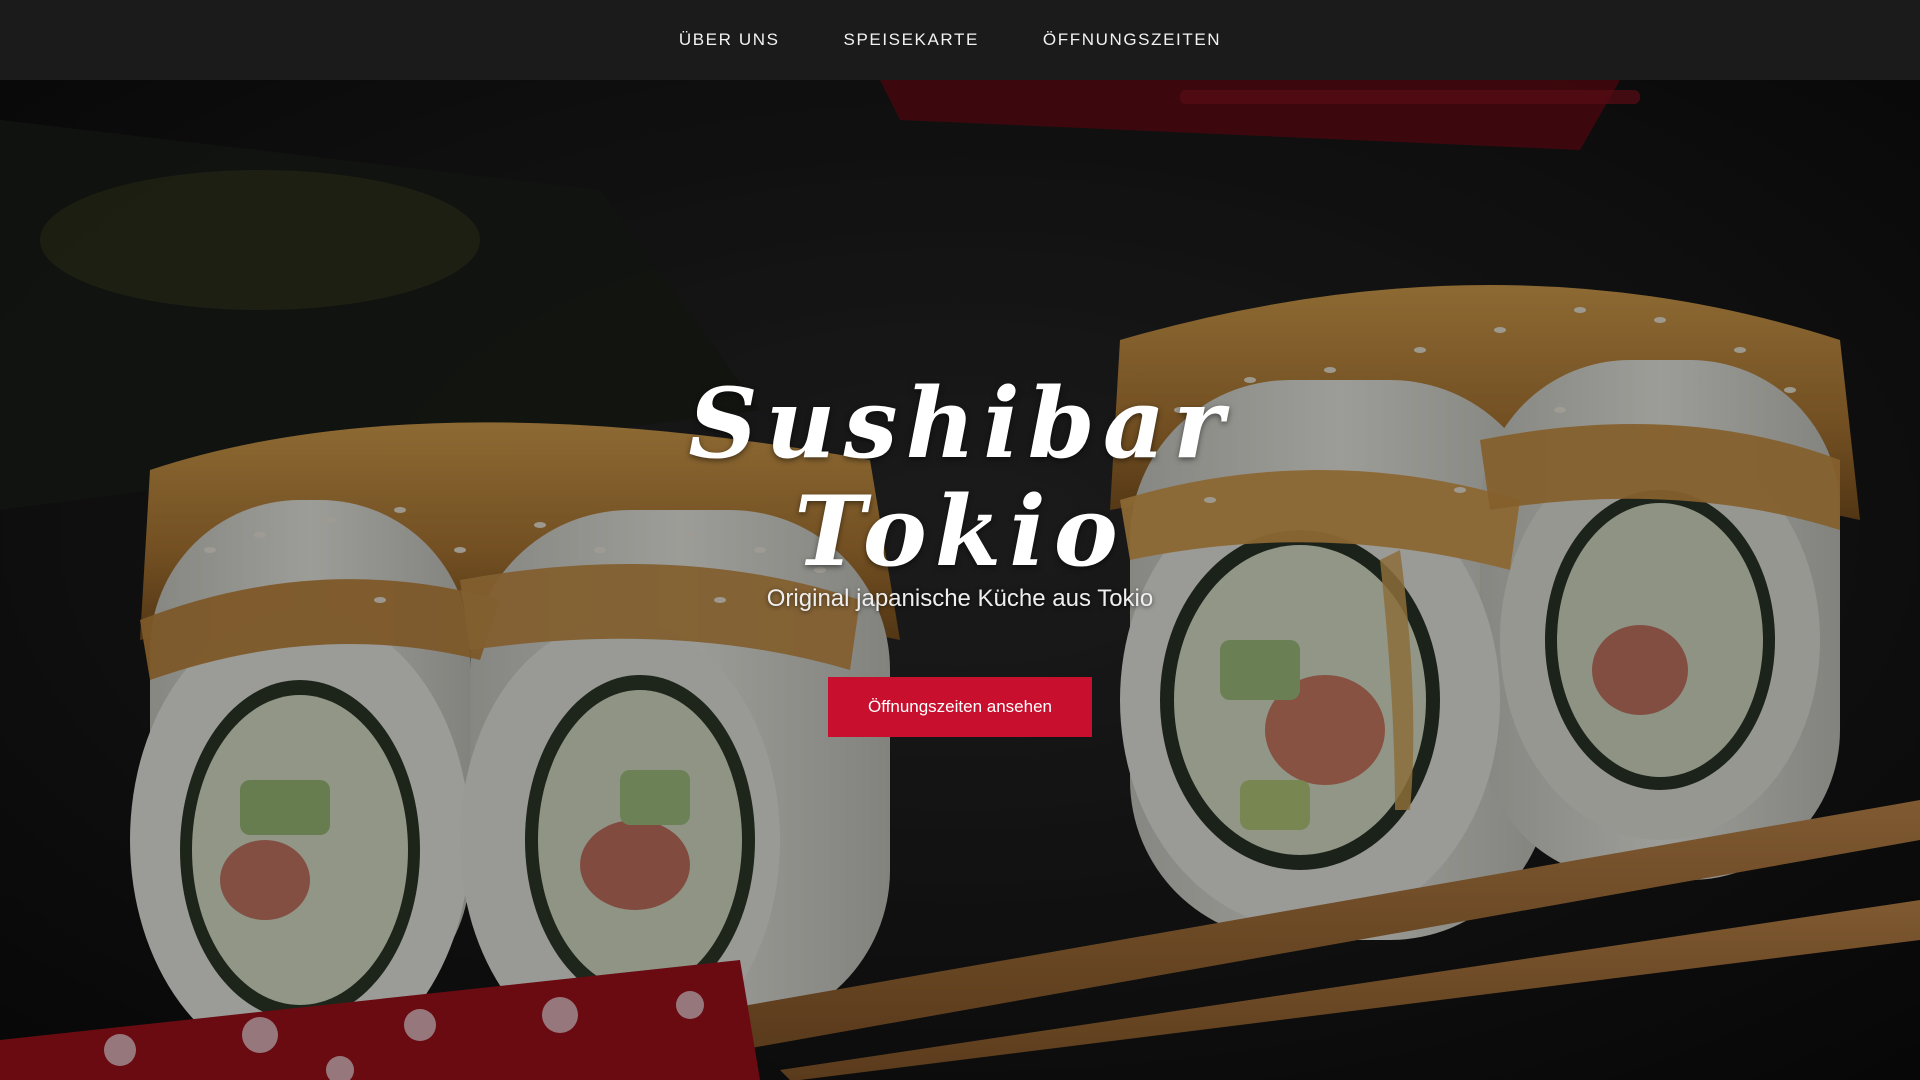  Describe the element at coordinates (960, 423) in the screenshot. I see `hero-title-line-1: Sushibar` at that location.